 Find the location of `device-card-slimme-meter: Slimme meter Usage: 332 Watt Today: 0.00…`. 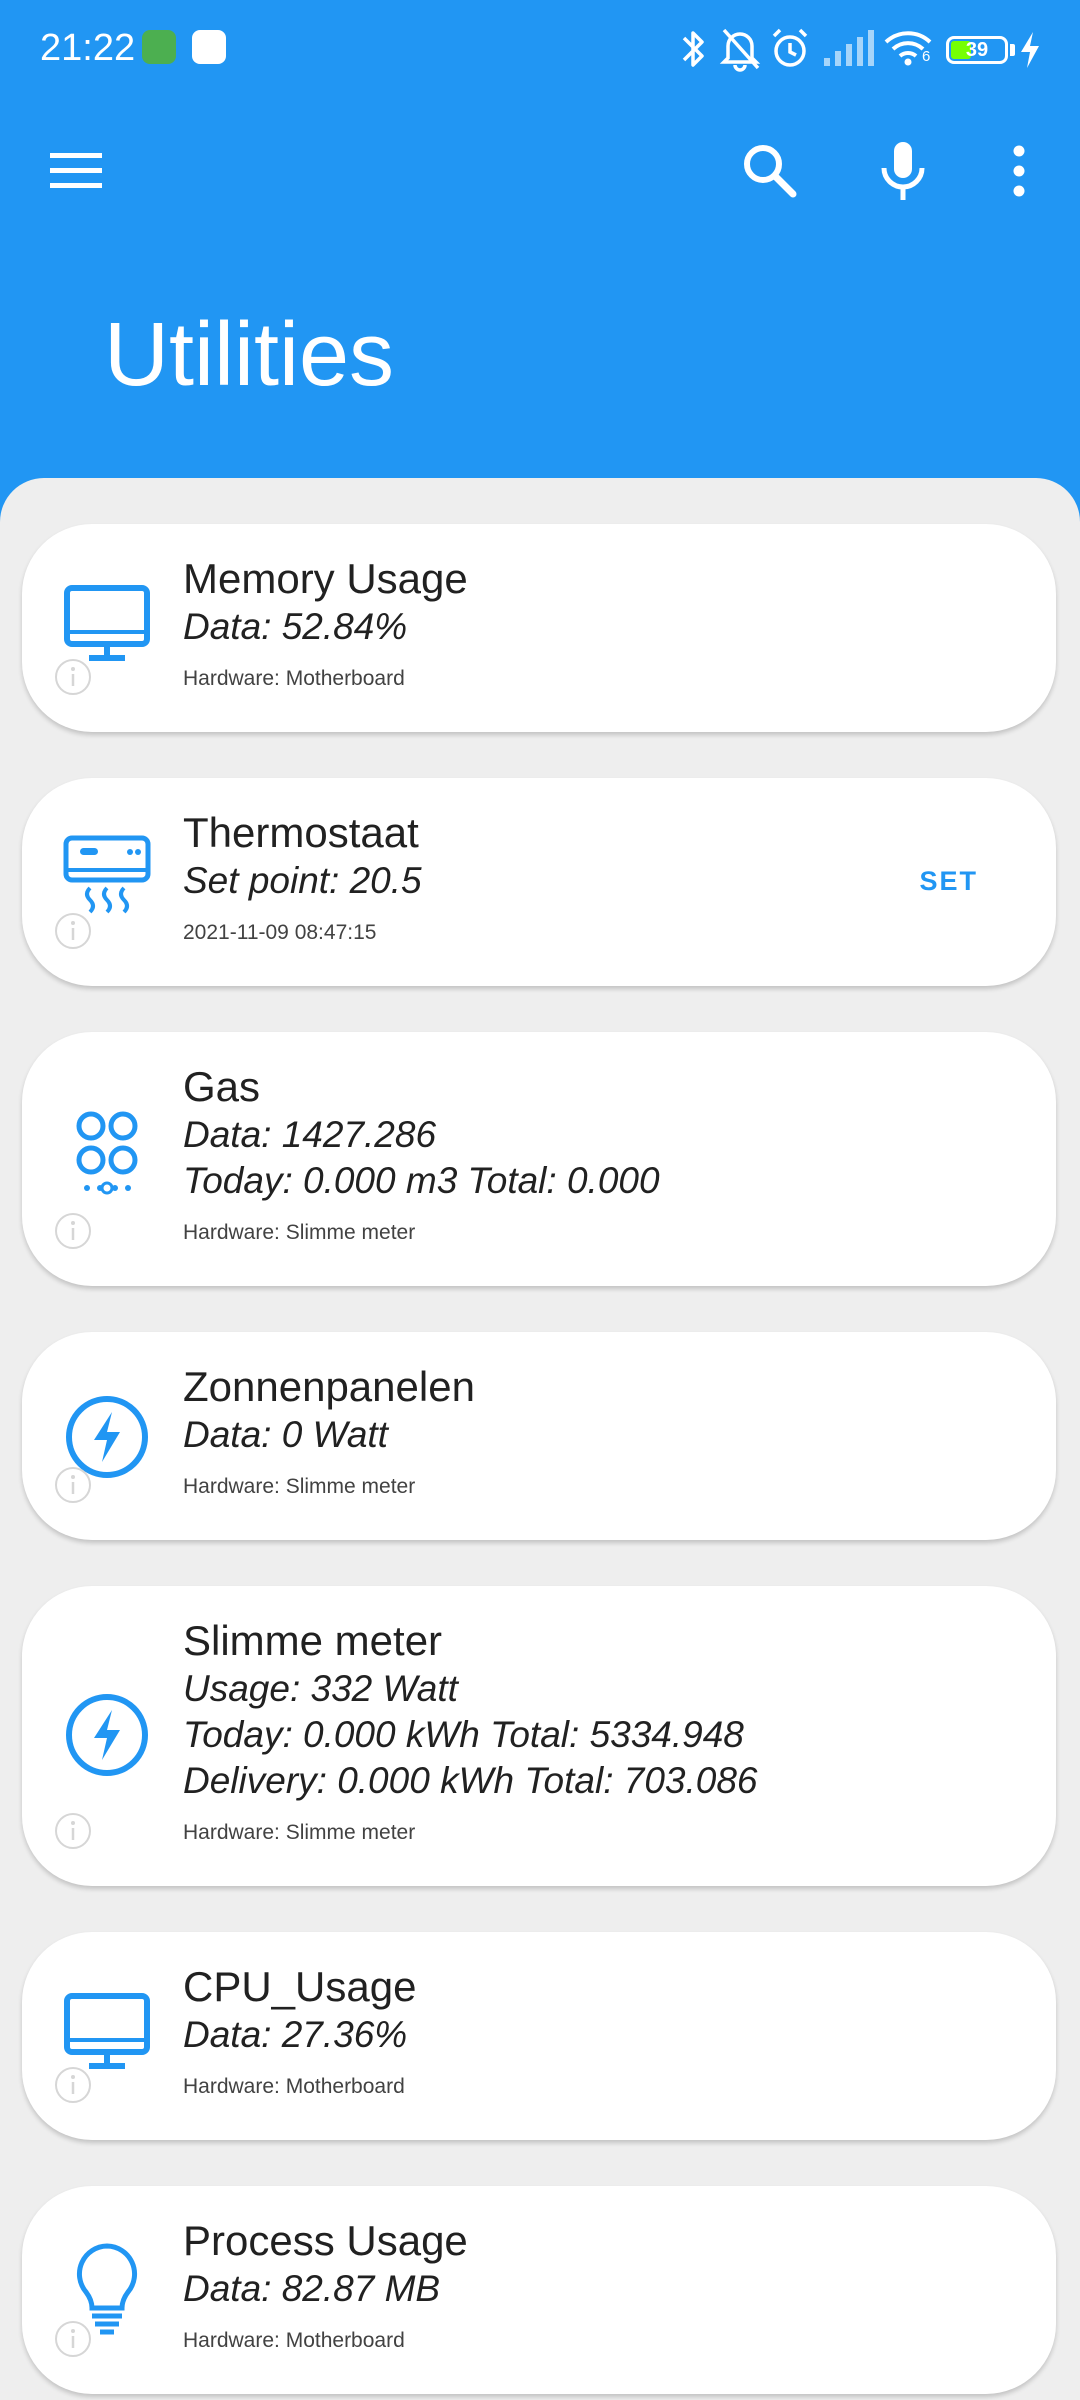

device-card-slimme-meter: Slimme meter Usage: 332 Watt Today: 0.00… is located at coordinates (539, 1736).